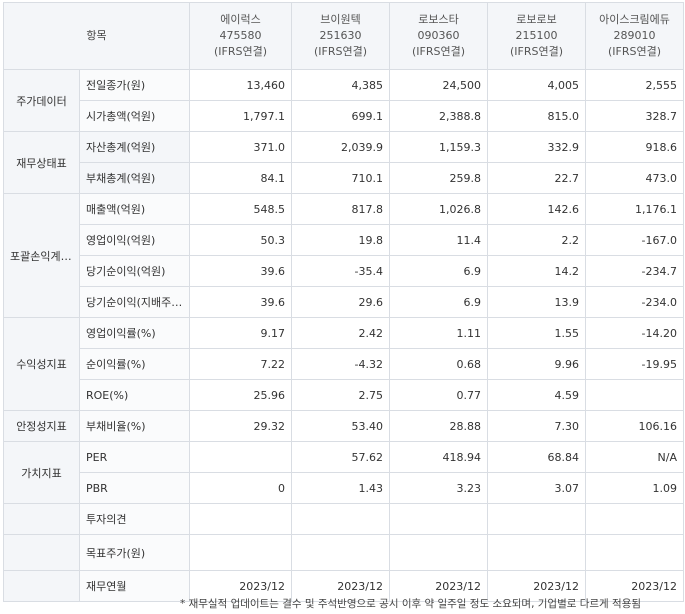 This screenshot has height=614, width=685. Describe the element at coordinates (634, 364) in the screenshot. I see `cell-value: -19.95` at that location.